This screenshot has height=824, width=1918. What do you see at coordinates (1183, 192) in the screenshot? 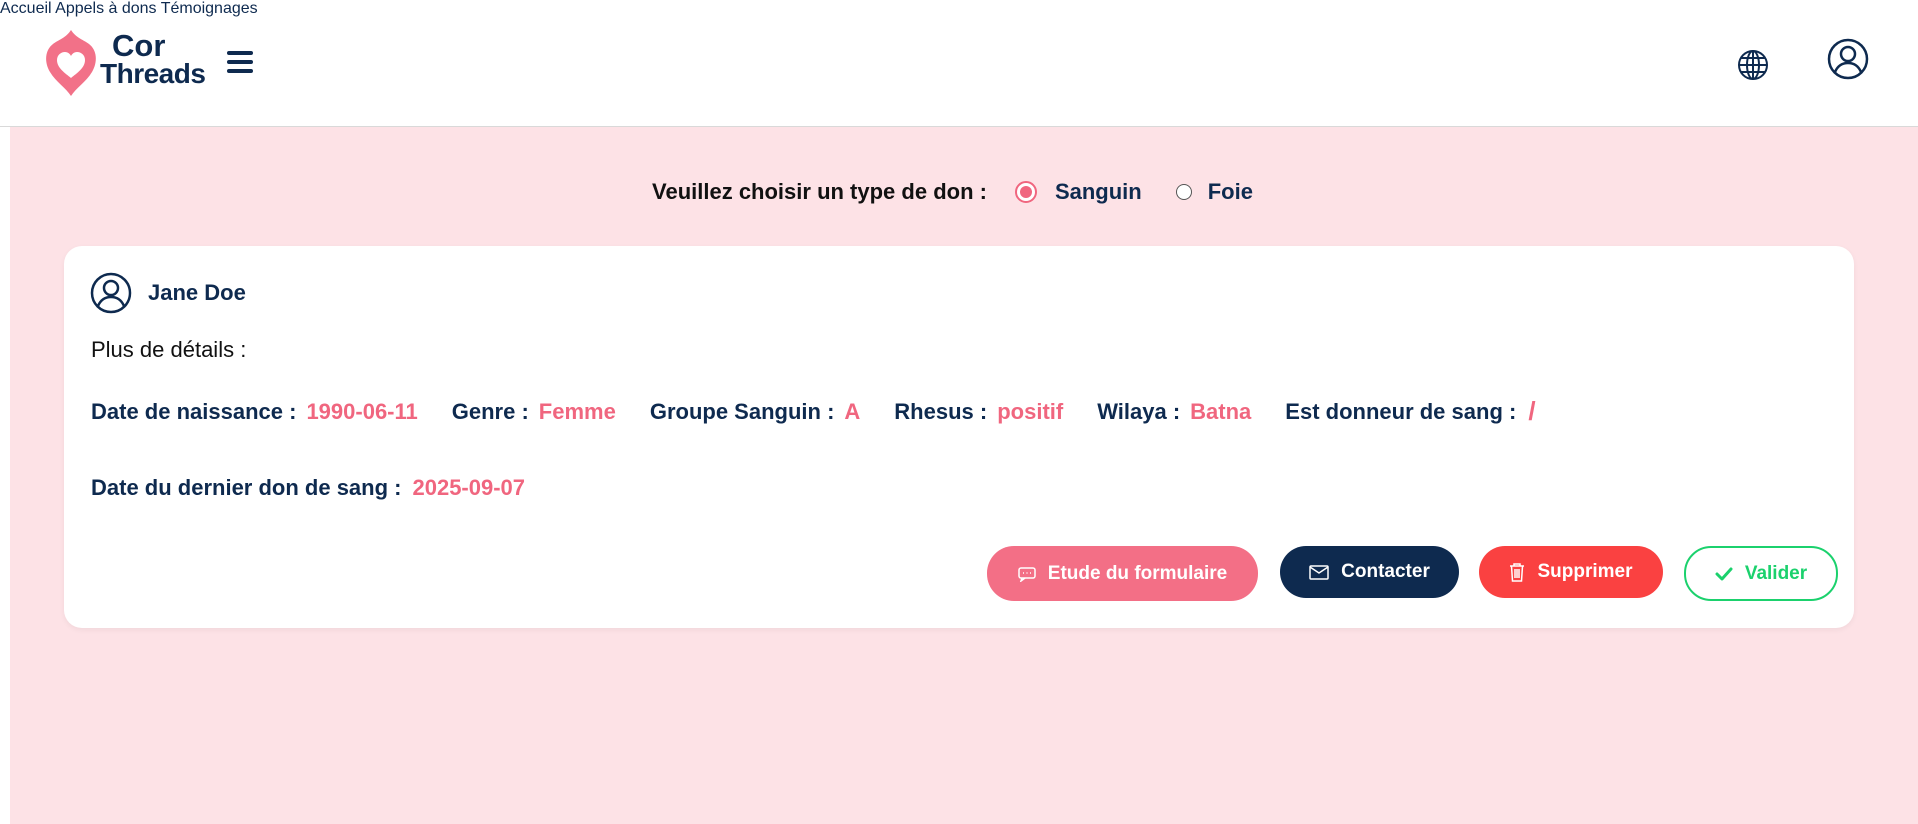
I see `radio-unselected-icon` at bounding box center [1183, 192].